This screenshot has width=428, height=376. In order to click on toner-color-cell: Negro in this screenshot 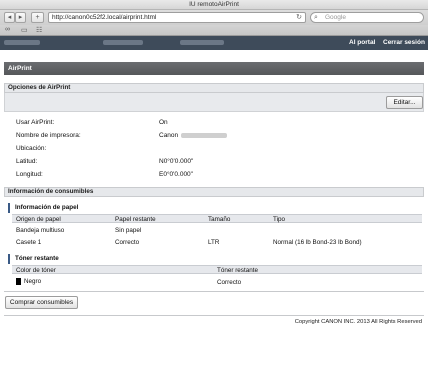, I will do `click(28, 281)`.